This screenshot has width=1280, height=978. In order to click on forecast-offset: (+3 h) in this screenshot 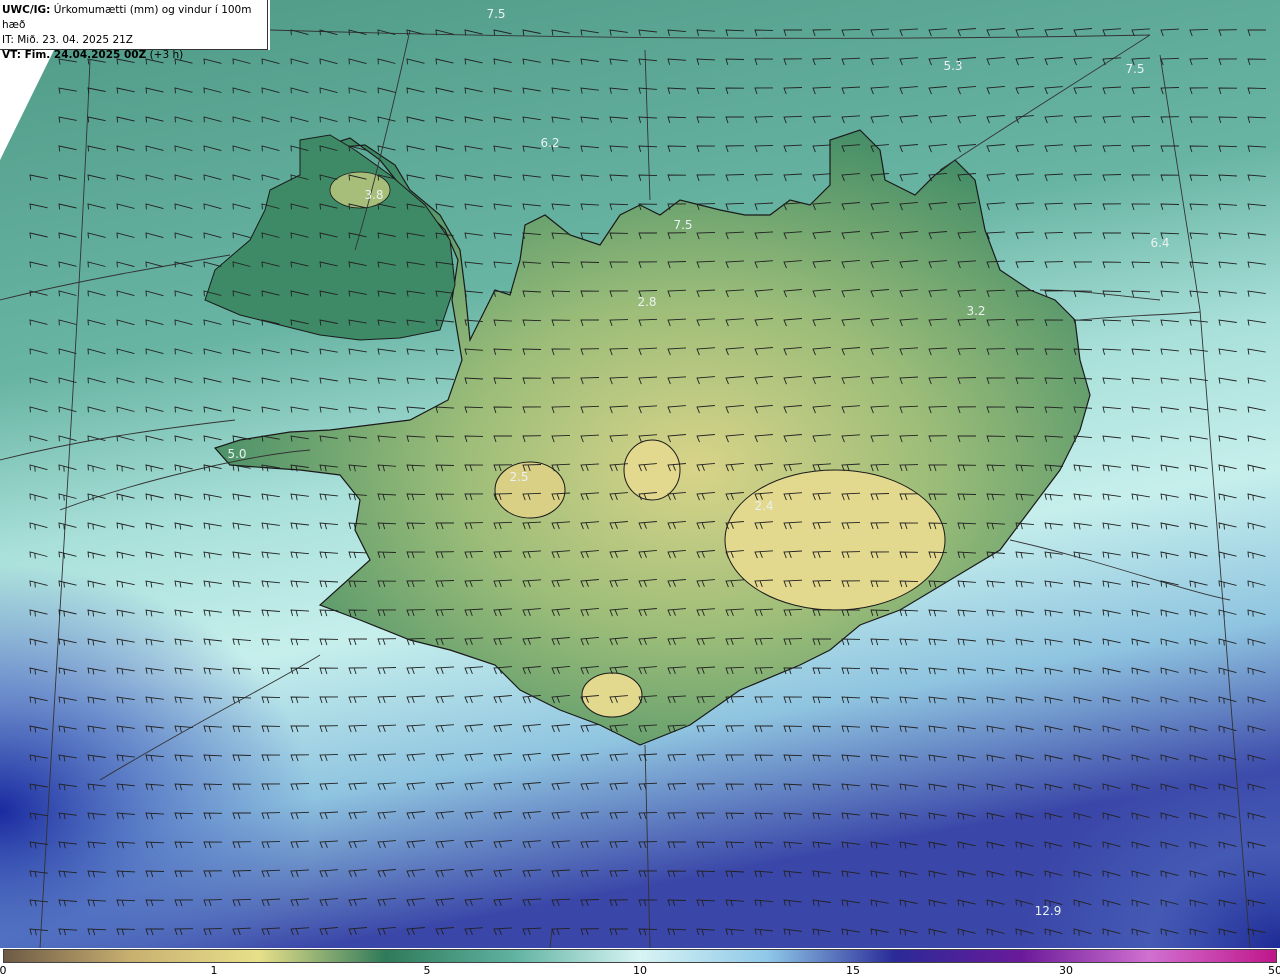, I will do `click(166, 55)`.